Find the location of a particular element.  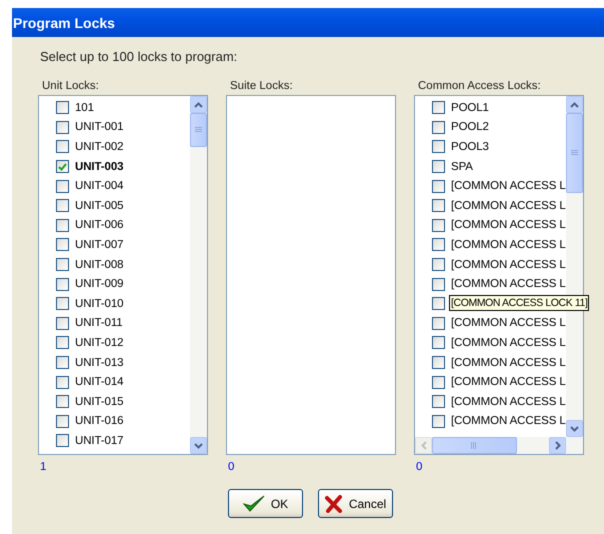

ok-button: OK is located at coordinates (265, 503).